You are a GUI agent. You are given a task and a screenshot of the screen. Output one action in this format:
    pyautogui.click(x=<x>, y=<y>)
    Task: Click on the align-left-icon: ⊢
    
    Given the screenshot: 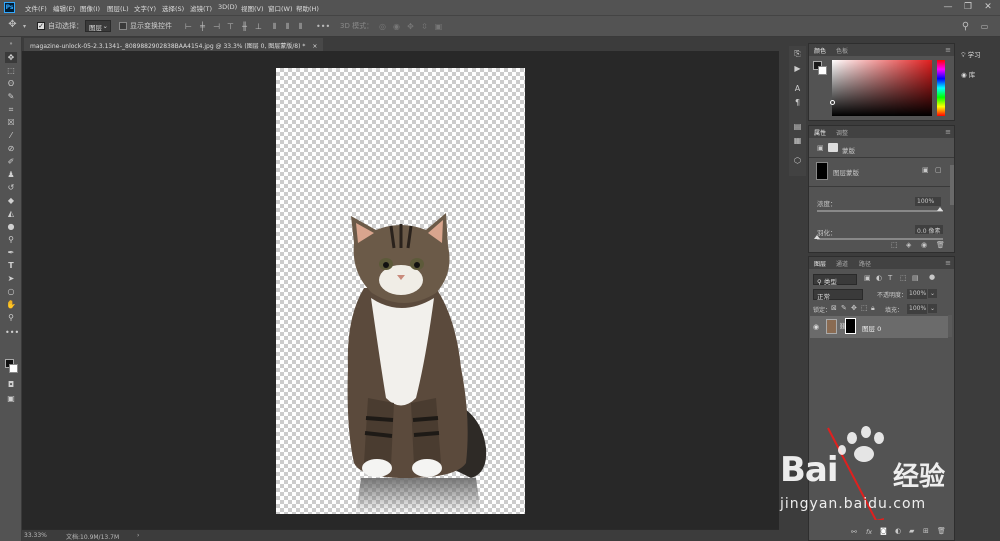 What is the action you would take?
    pyautogui.click(x=188, y=26)
    